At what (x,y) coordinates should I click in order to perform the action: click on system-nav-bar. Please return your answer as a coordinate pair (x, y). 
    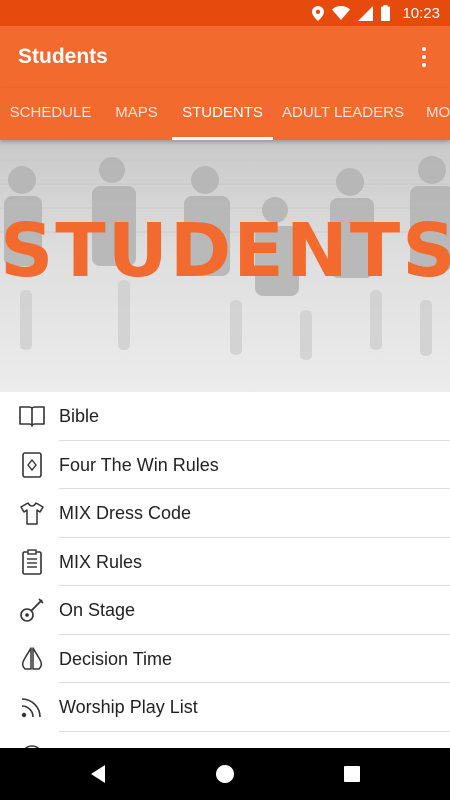
    Looking at the image, I should click on (225, 774).